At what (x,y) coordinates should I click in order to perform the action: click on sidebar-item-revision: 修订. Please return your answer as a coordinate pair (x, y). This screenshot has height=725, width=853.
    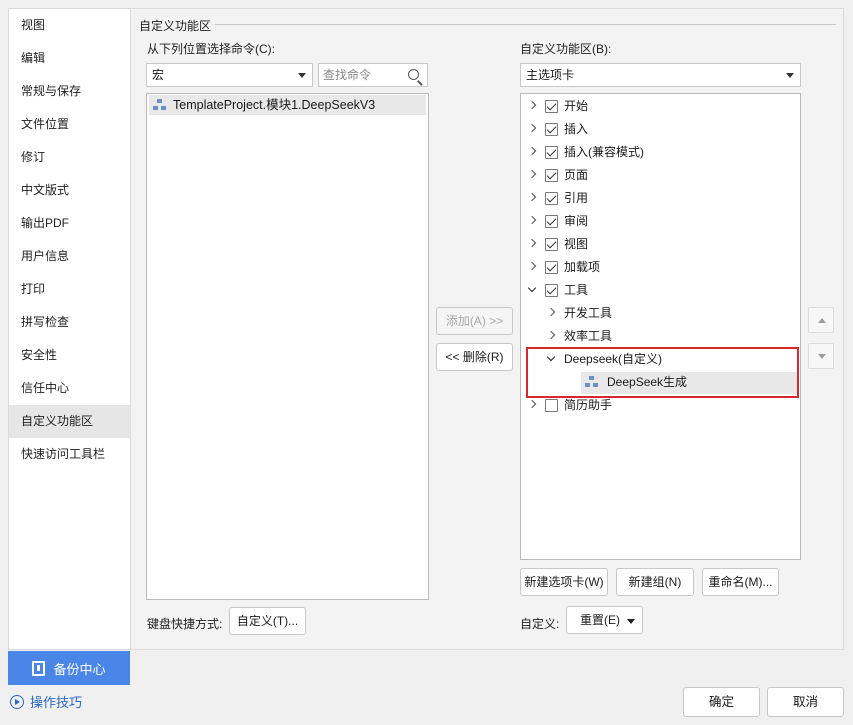
    Looking at the image, I should click on (69, 157).